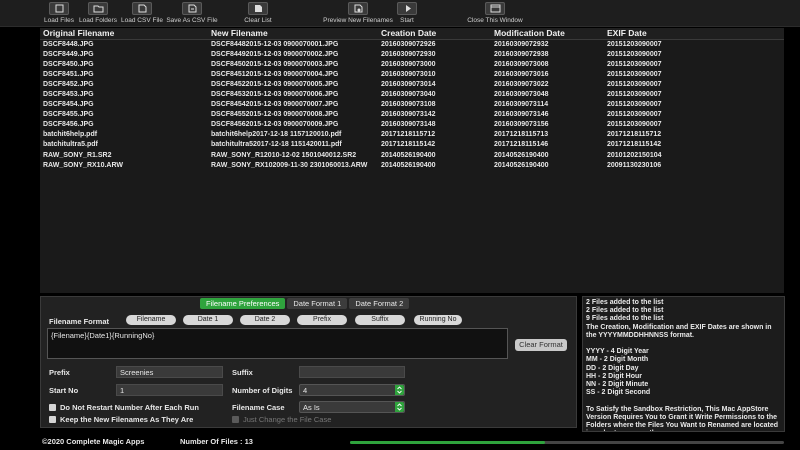 The height and width of the screenshot is (450, 800). What do you see at coordinates (448, 442) in the screenshot?
I see `progress-fill` at bounding box center [448, 442].